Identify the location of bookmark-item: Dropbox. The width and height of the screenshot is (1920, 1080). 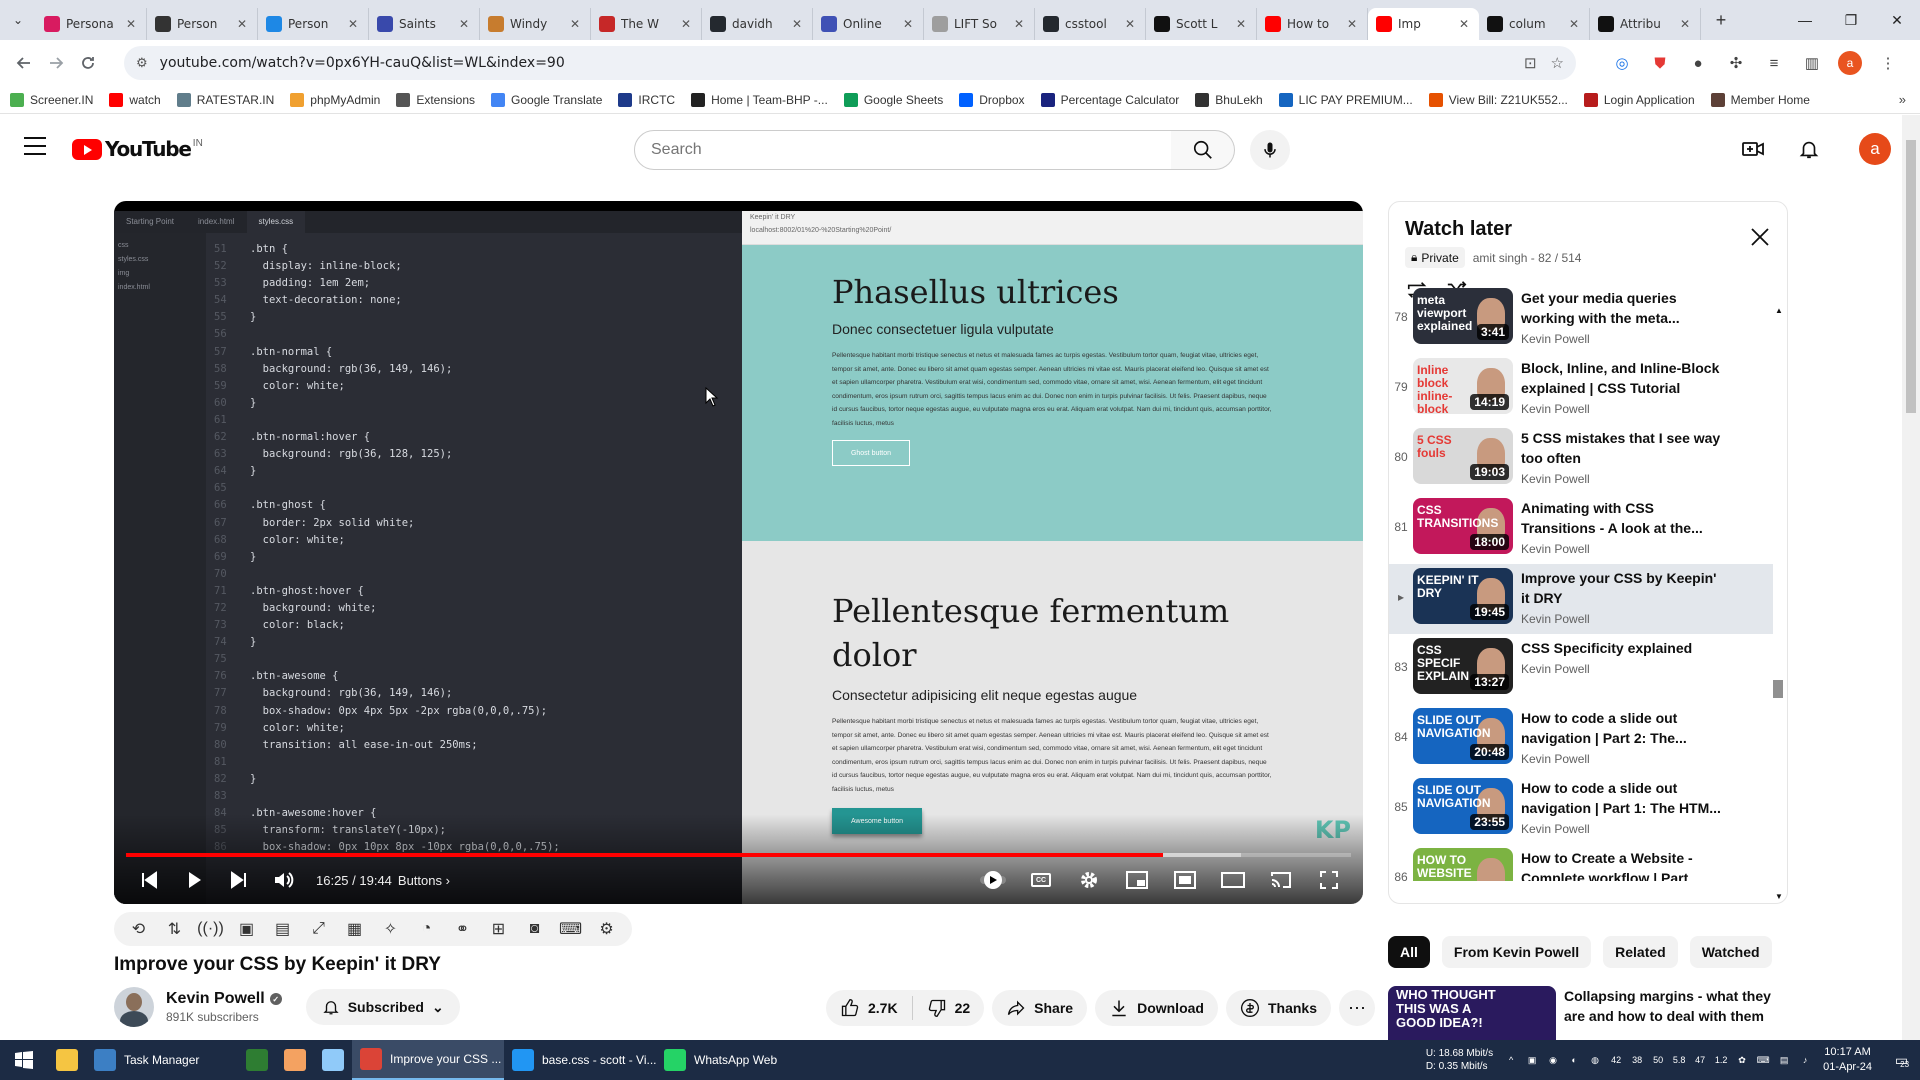
(992, 99).